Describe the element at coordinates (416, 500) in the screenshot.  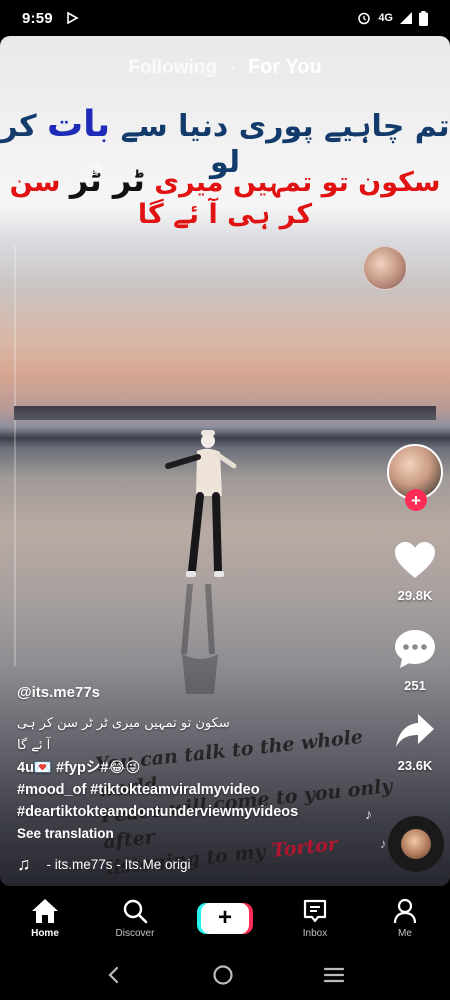
I see `follow-plus-button: +` at that location.